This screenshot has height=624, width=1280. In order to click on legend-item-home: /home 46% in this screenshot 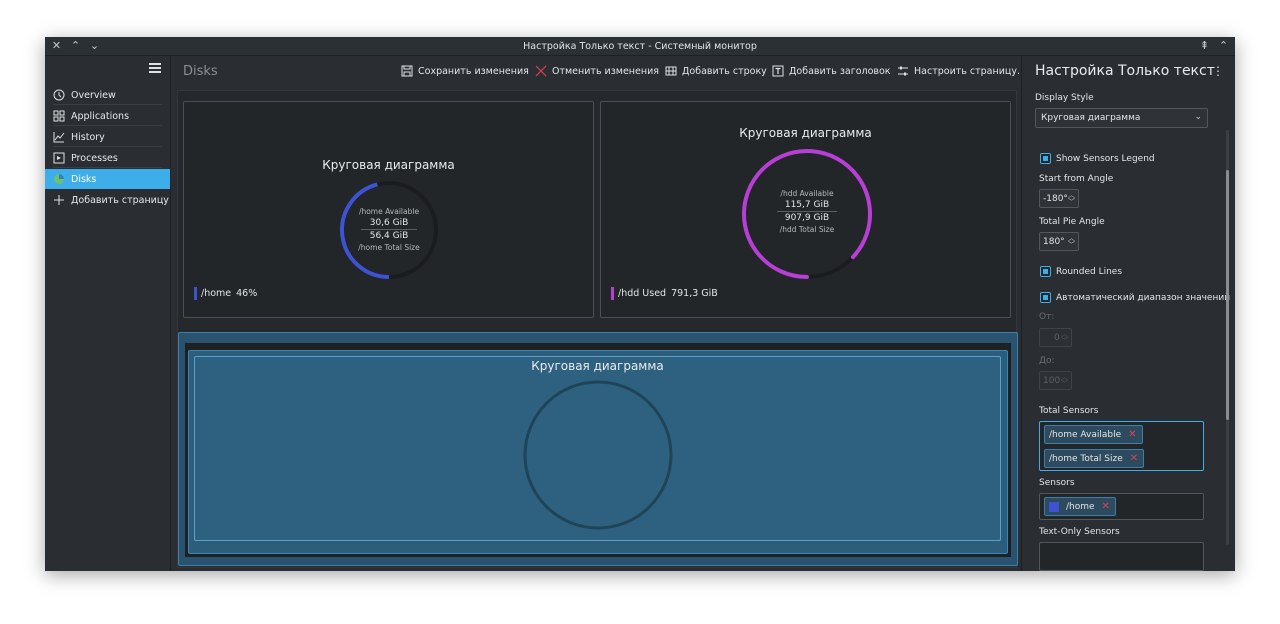, I will do `click(225, 293)`.